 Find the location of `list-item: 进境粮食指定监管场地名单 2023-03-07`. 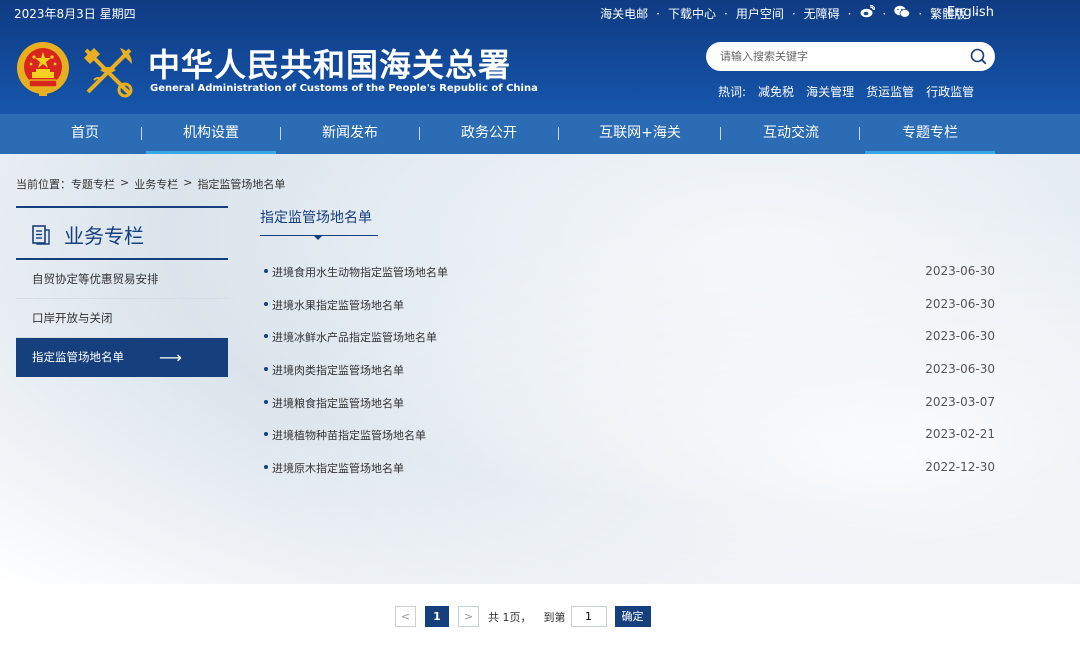

list-item: 进境粮食指定监管场地名单 2023-03-07 is located at coordinates (629, 405).